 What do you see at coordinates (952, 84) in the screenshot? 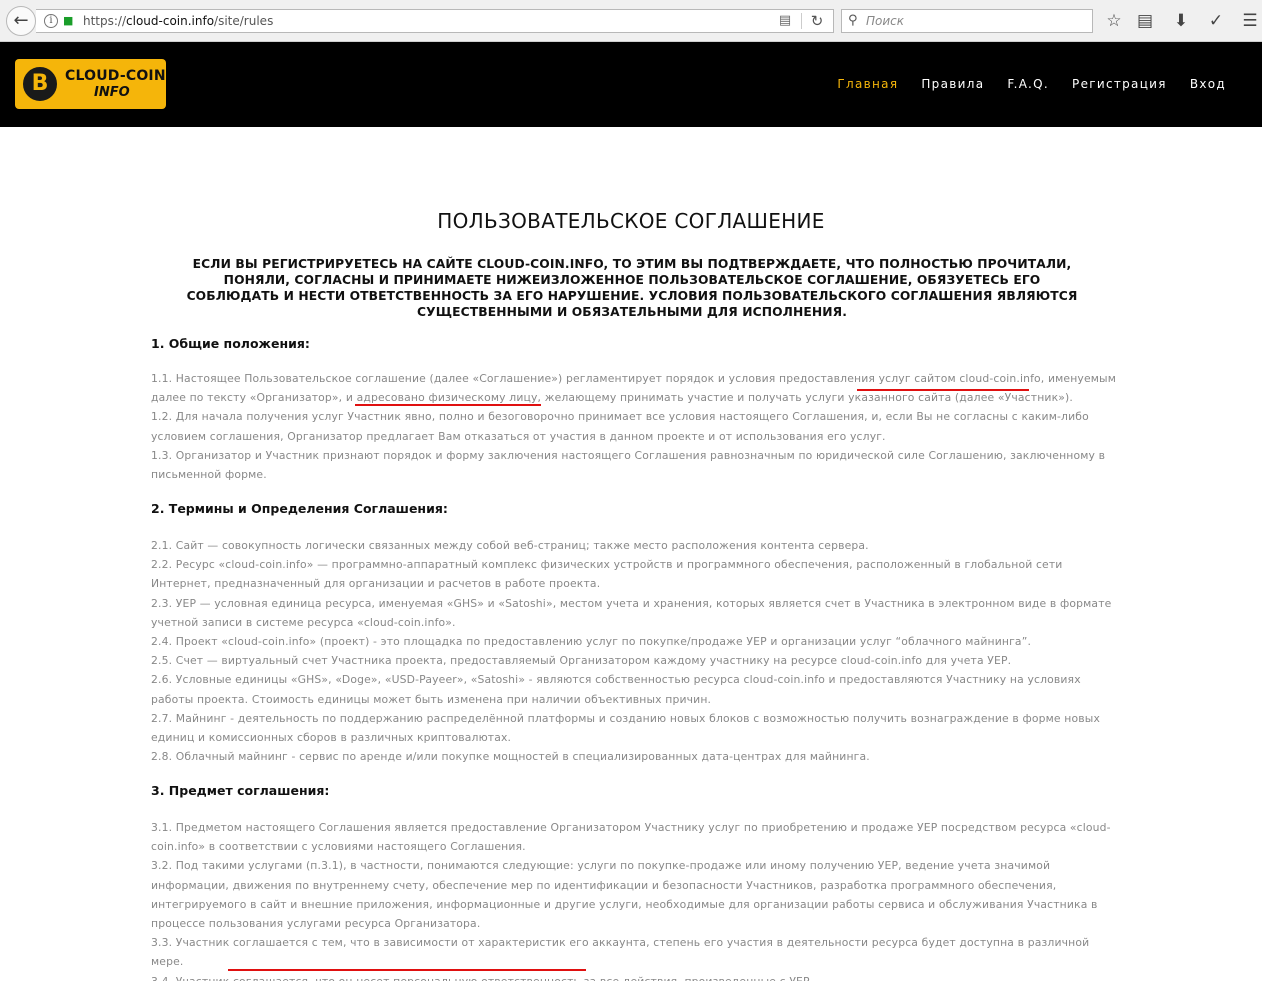
I see `nav-item-rules: Правила` at bounding box center [952, 84].